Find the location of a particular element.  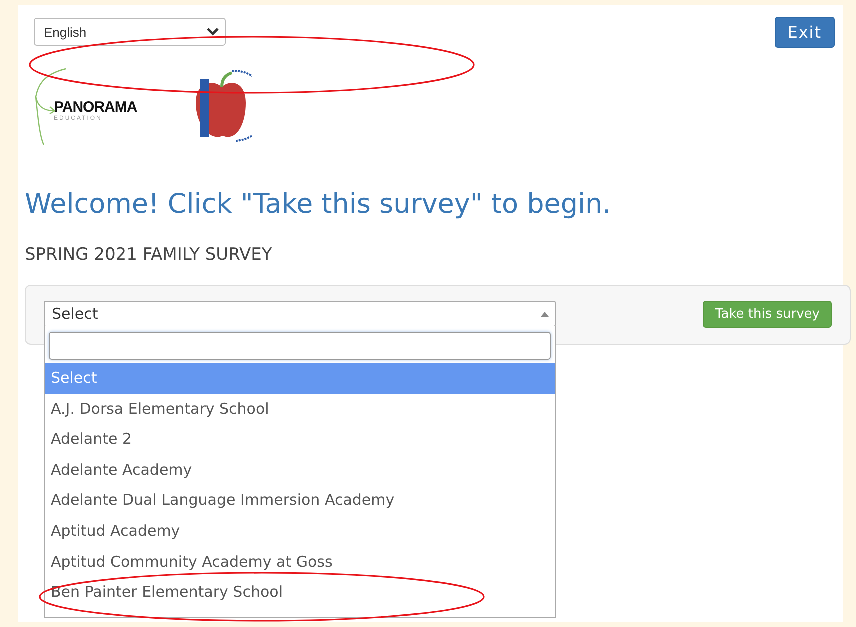

search-field is located at coordinates (300, 346).